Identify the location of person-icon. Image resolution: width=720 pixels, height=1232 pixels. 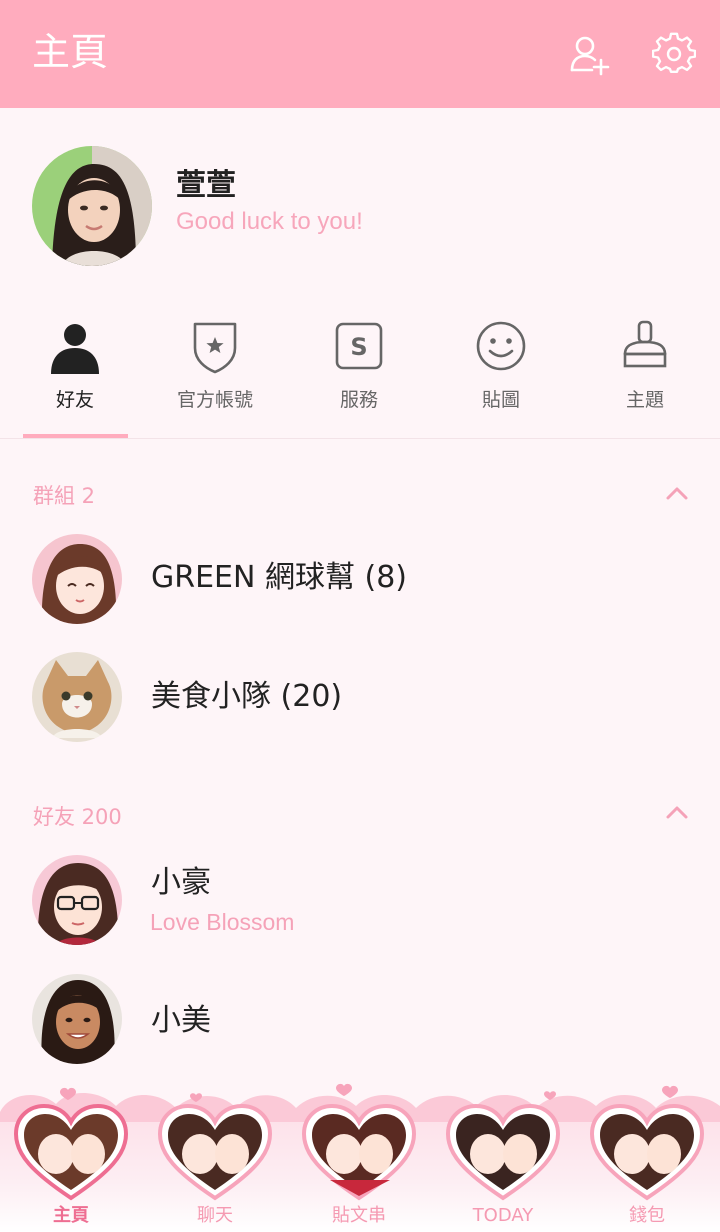
(75, 349).